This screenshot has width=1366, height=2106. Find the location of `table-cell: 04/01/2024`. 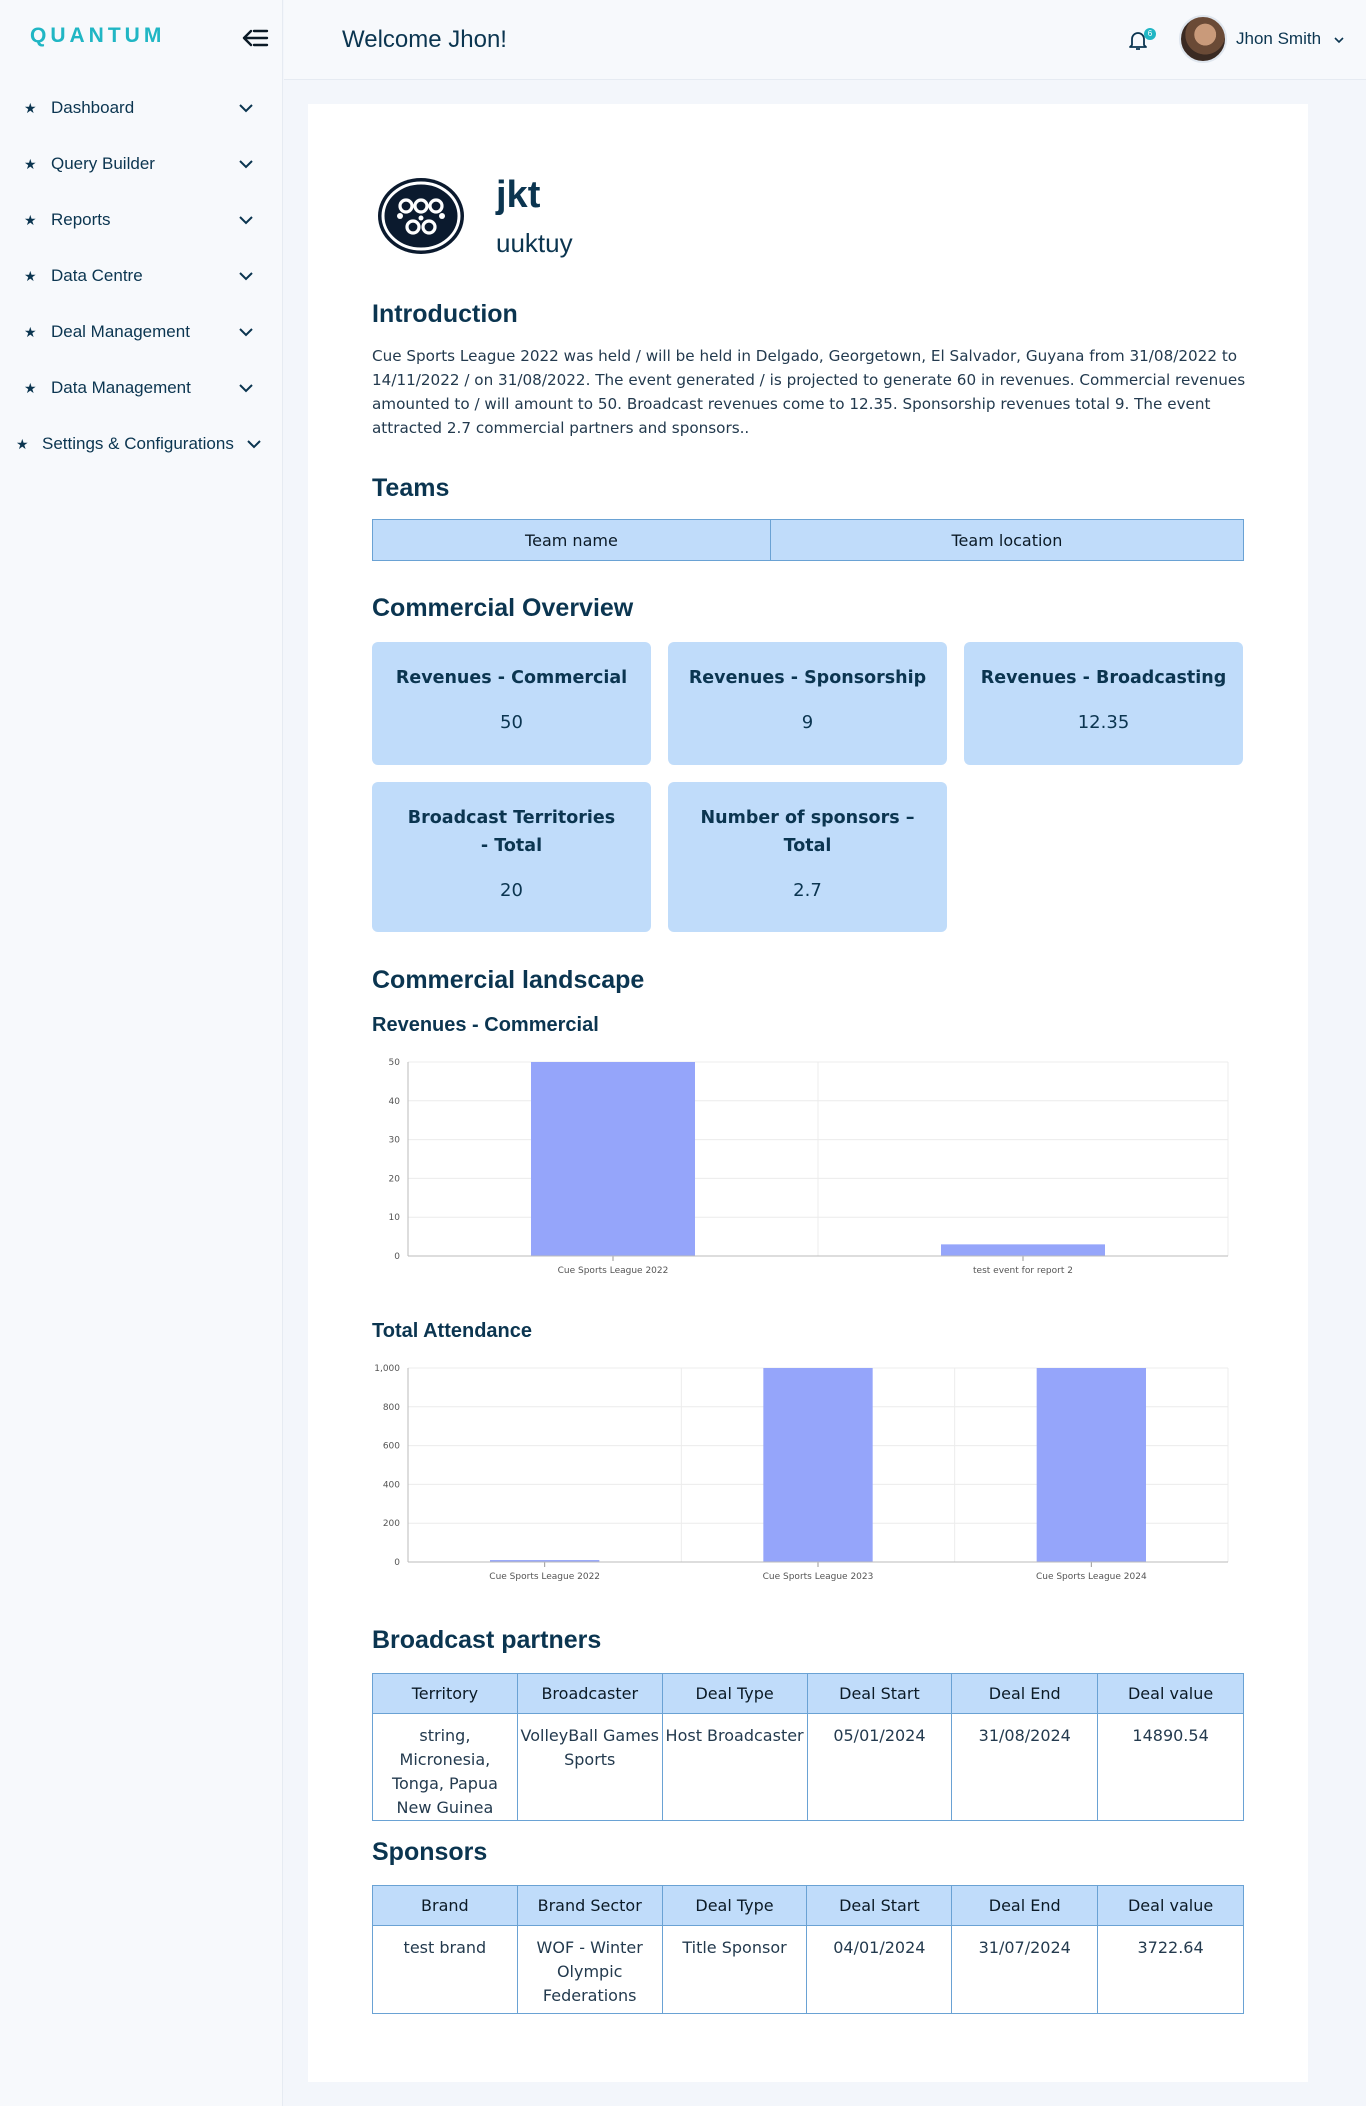

table-cell: 04/01/2024 is located at coordinates (879, 1969).